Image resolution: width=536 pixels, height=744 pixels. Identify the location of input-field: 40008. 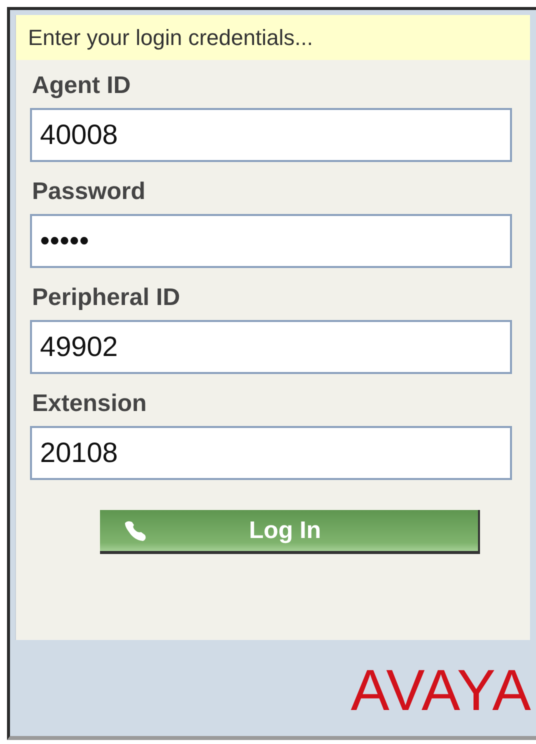
(271, 135).